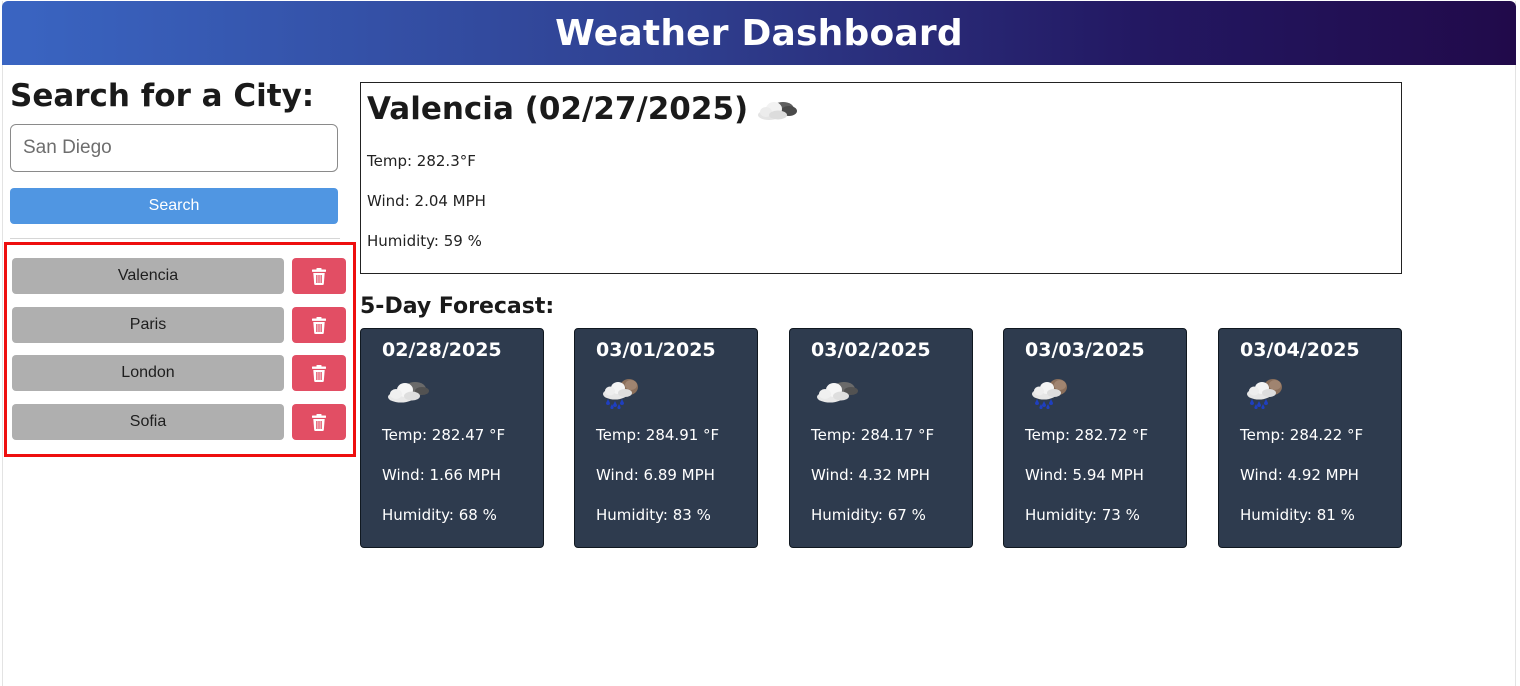  I want to click on forecast-humidity: Humidity: 81 %, so click(1297, 515).